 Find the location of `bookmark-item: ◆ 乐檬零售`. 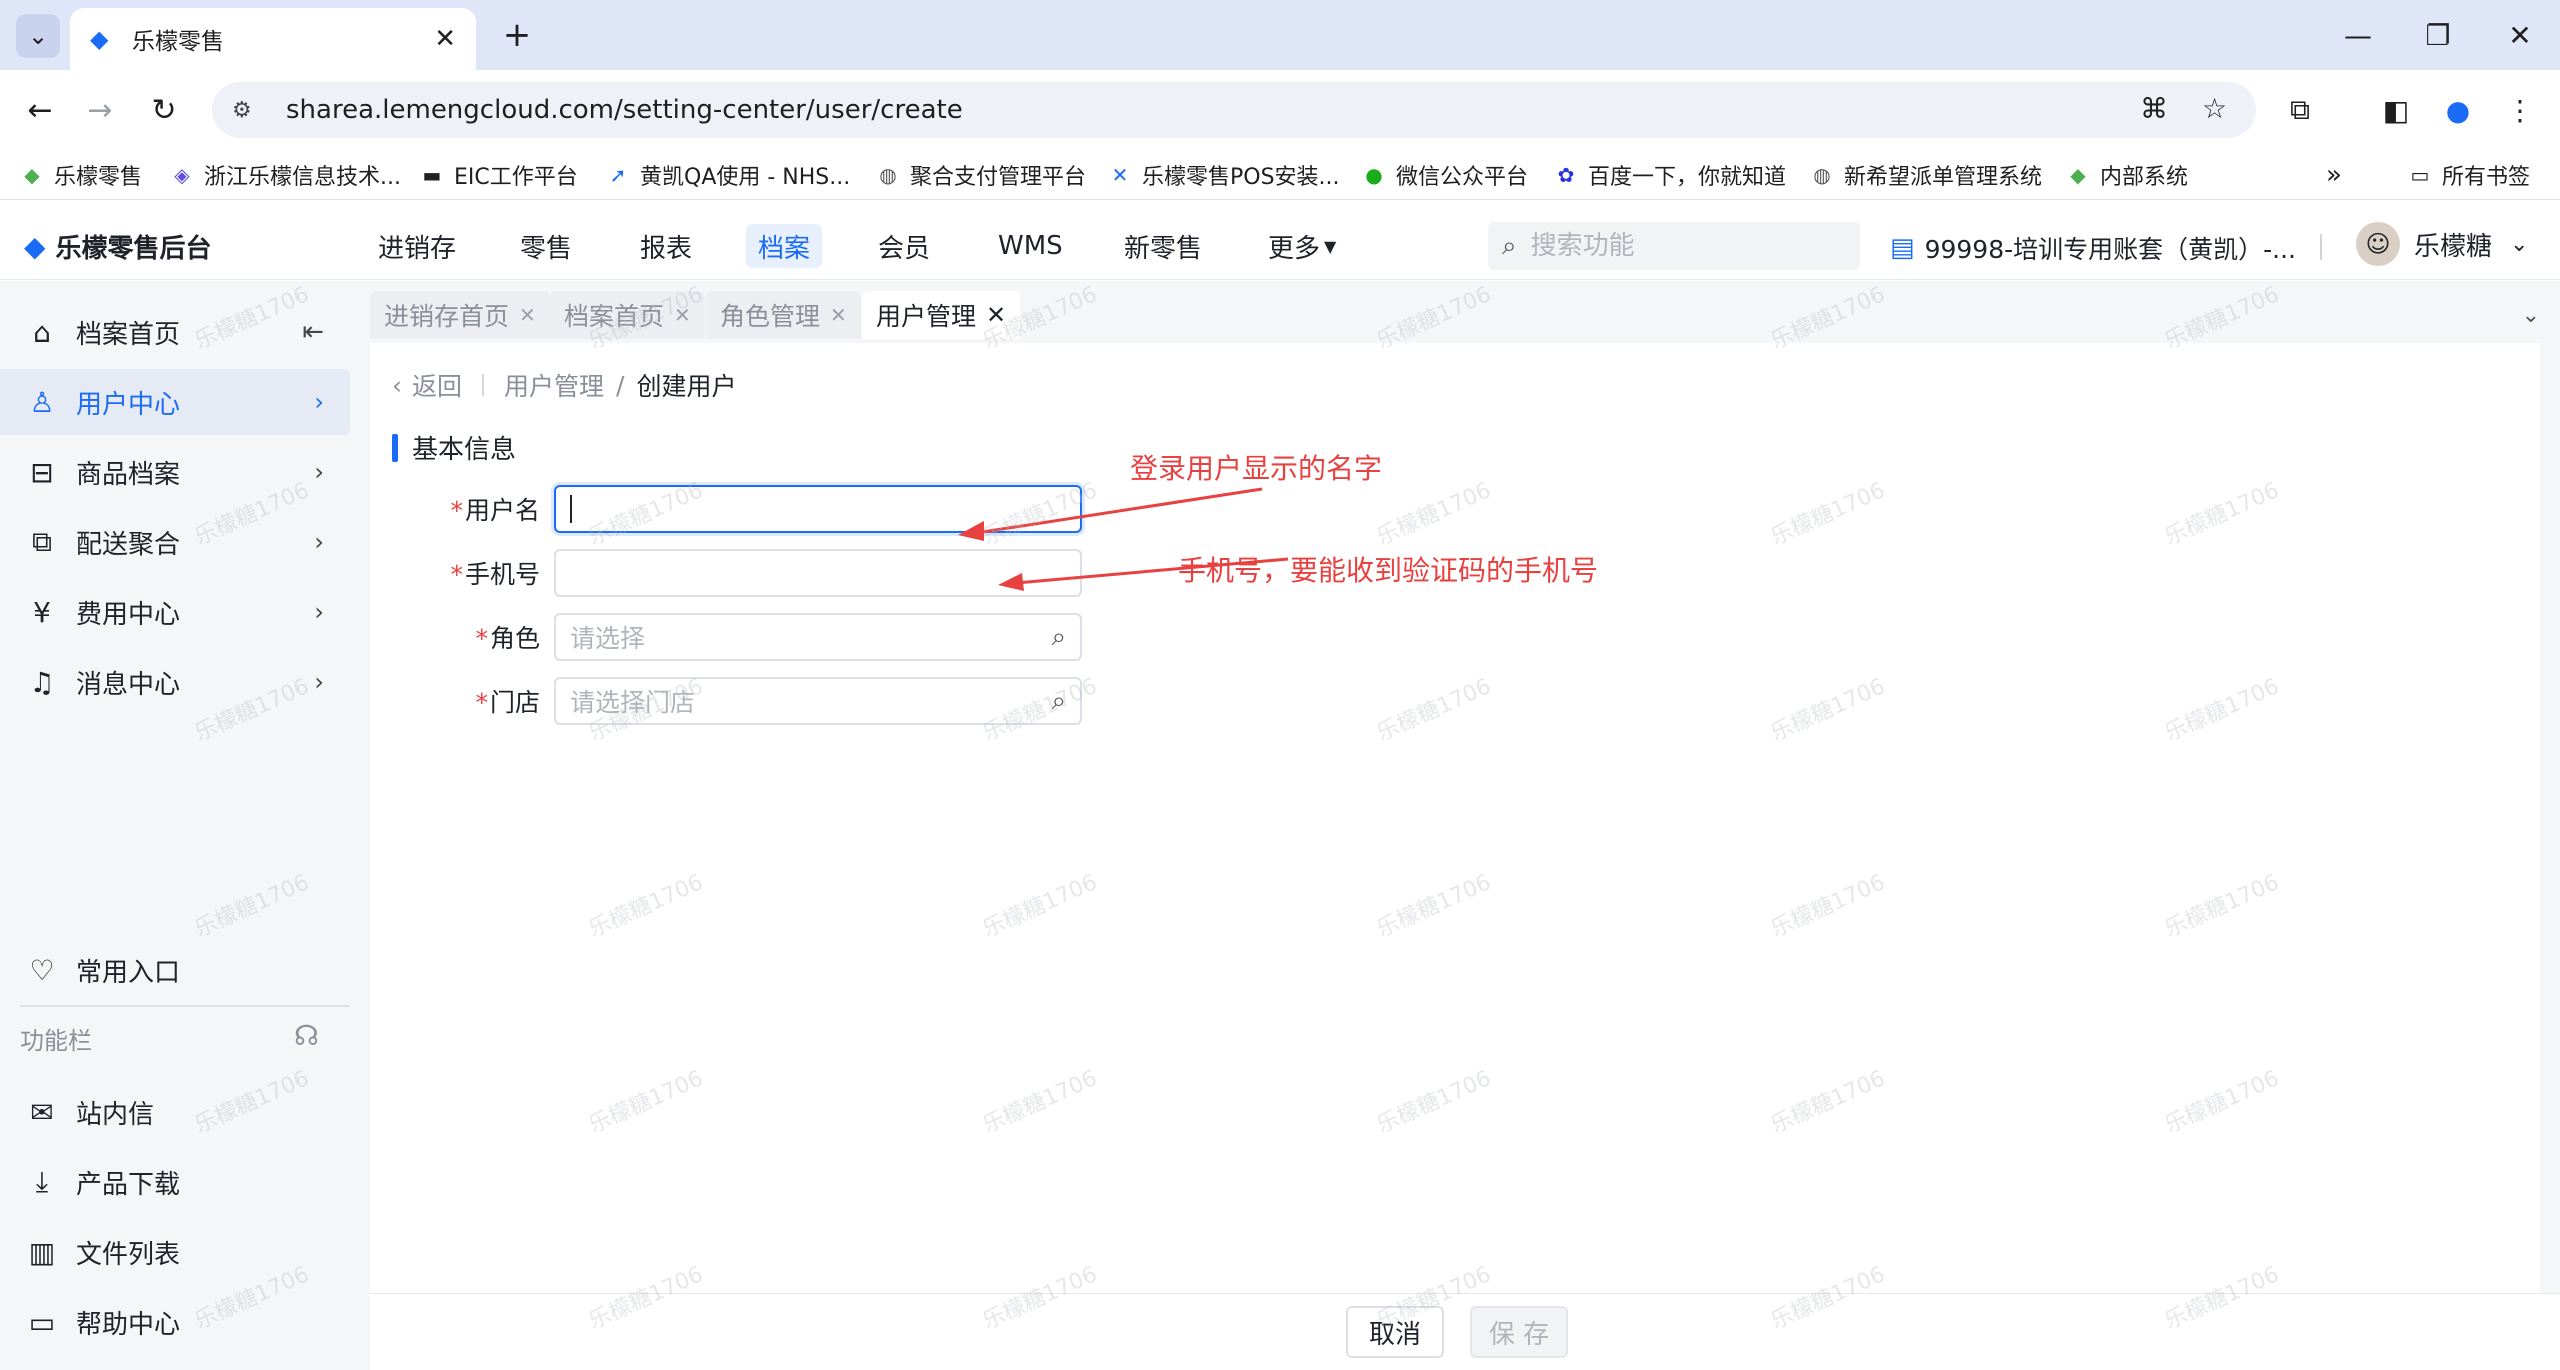

bookmark-item: ◆ 乐檬零售 is located at coordinates (81, 175).